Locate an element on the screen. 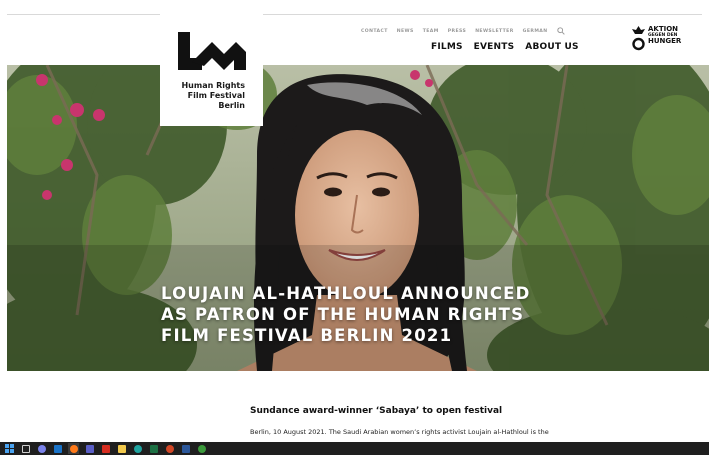  app-icon is located at coordinates (201, 448).